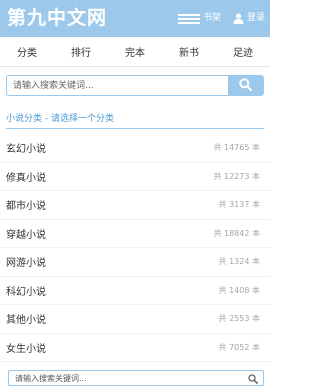  I want to click on bookshelf-icon, so click(189, 18).